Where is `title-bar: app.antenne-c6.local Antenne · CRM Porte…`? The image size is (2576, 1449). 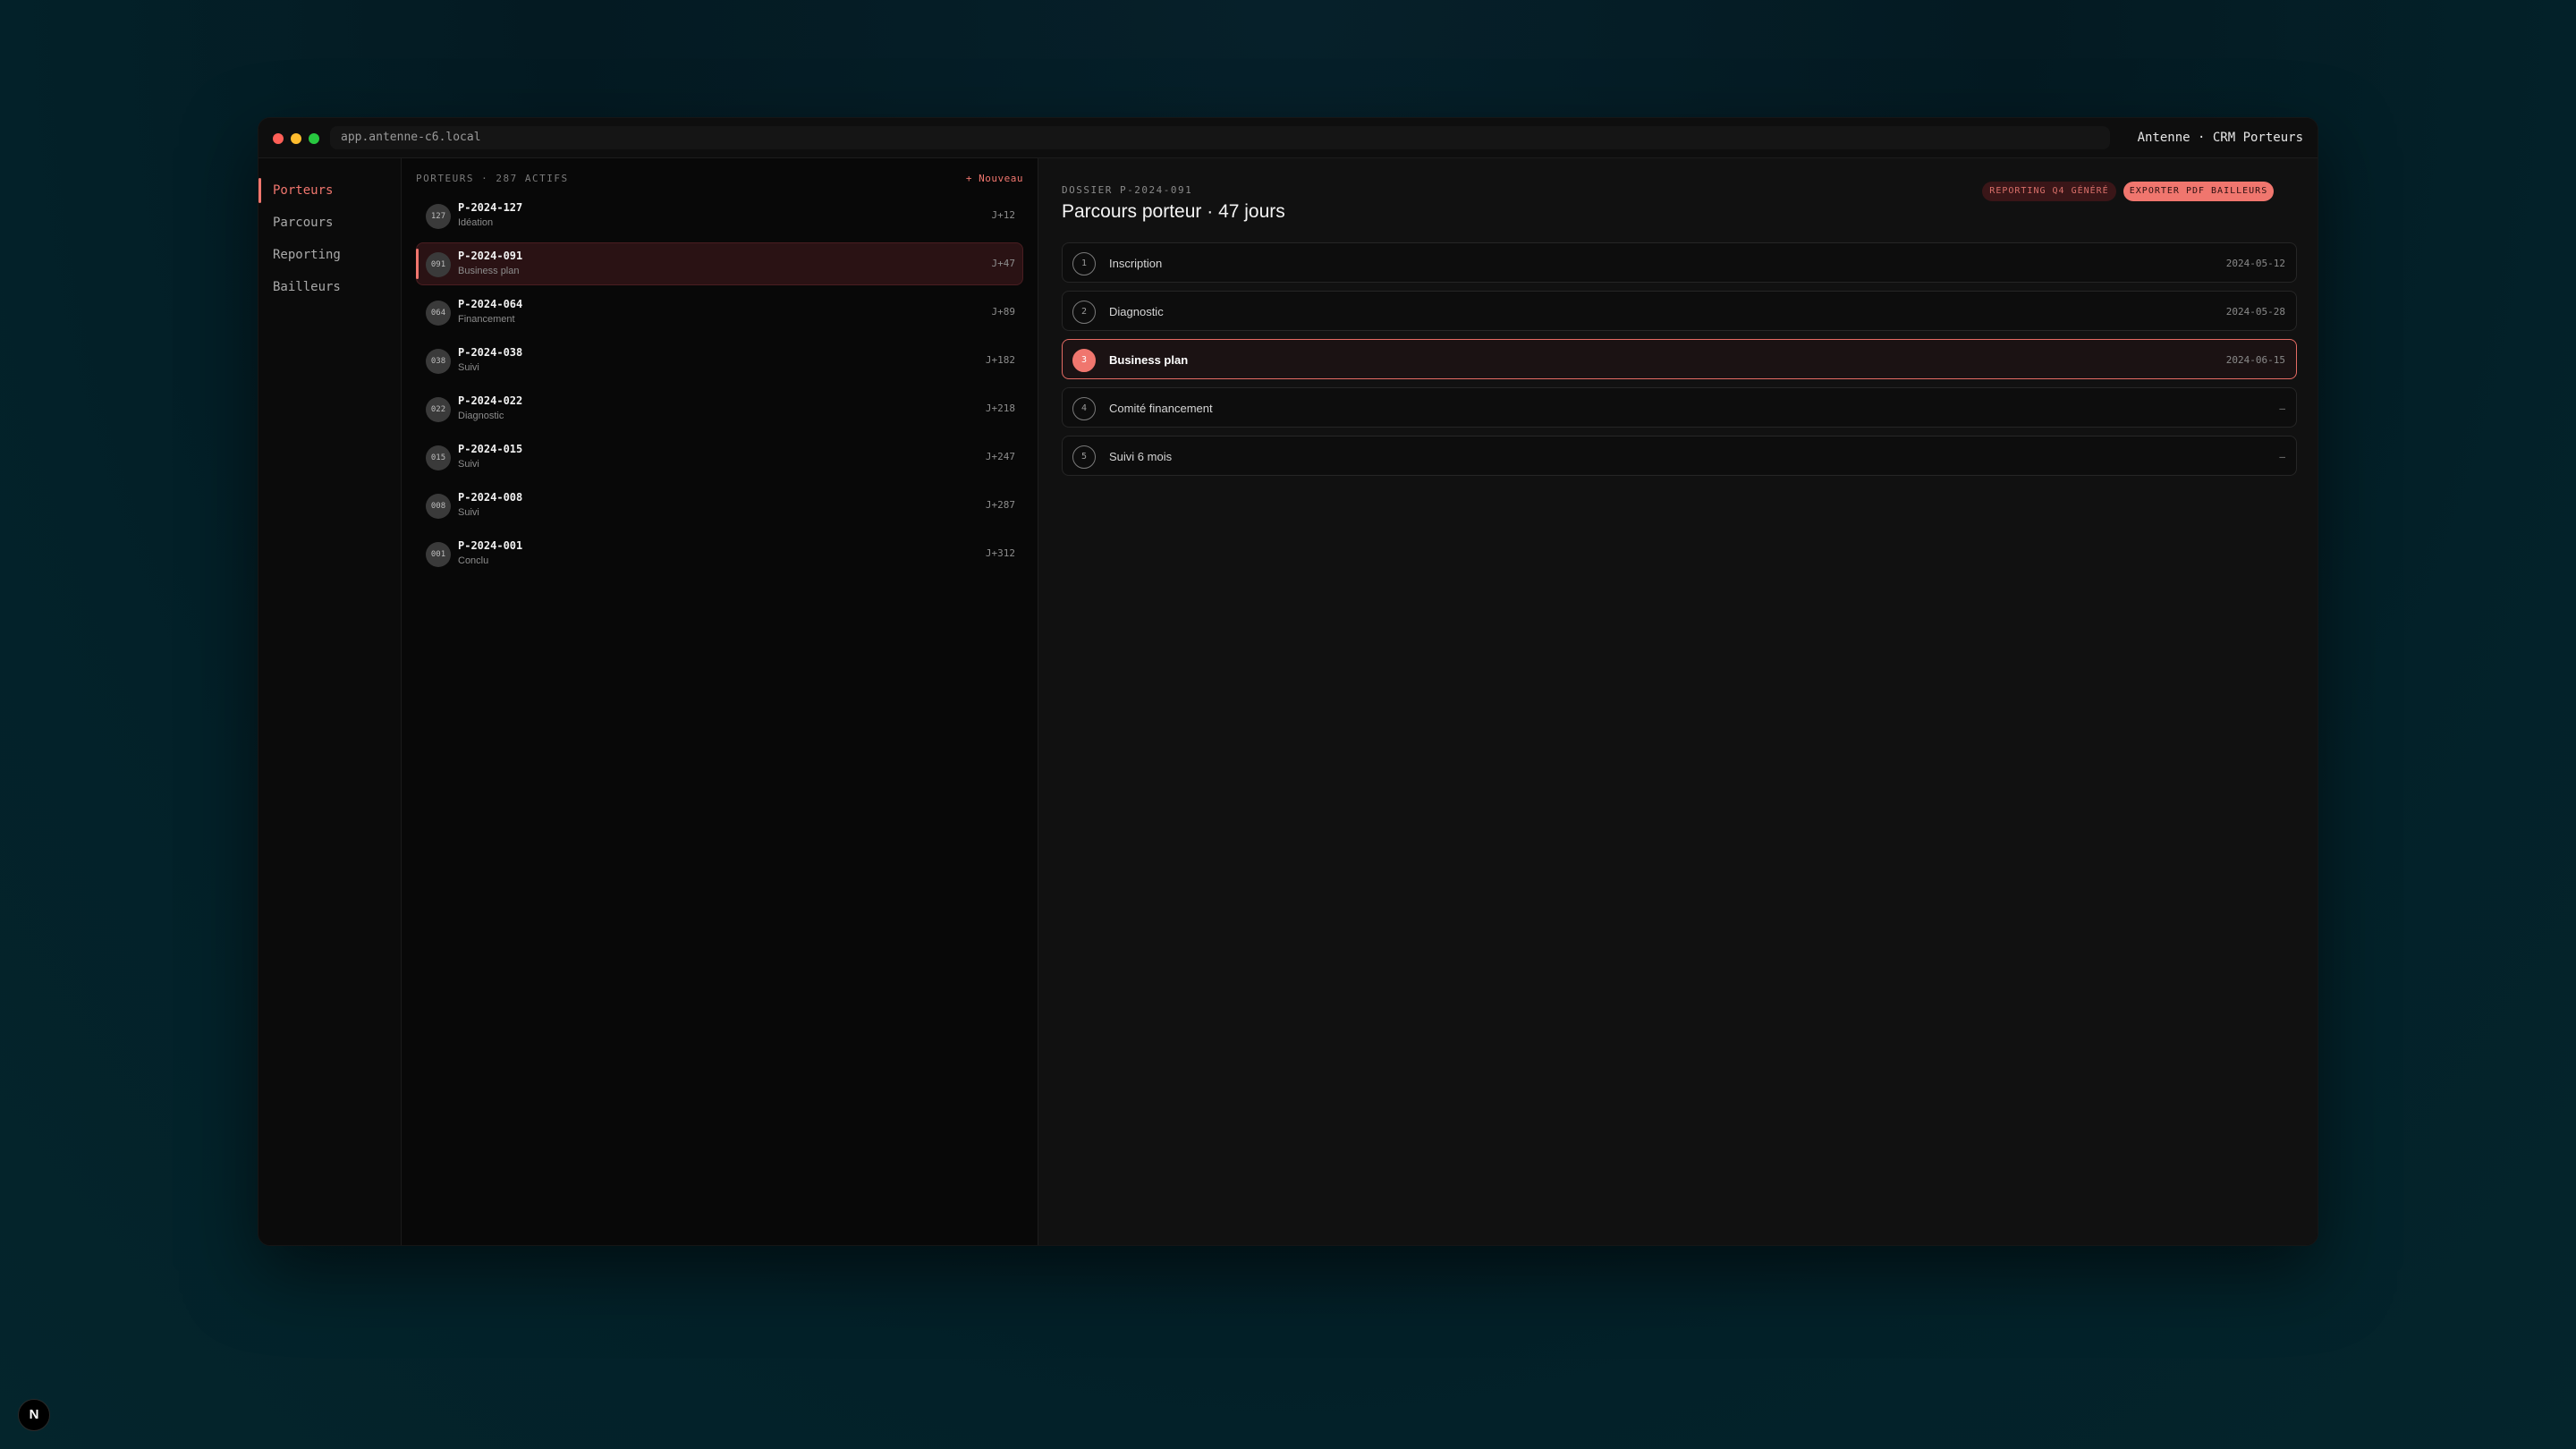
title-bar: app.antenne-c6.local Antenne · CRM Porte… is located at coordinates (1288, 138).